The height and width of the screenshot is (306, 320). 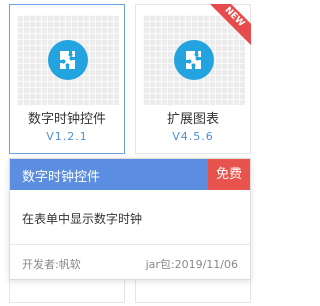 What do you see at coordinates (229, 174) in the screenshot?
I see `price-badge: 免费` at bounding box center [229, 174].